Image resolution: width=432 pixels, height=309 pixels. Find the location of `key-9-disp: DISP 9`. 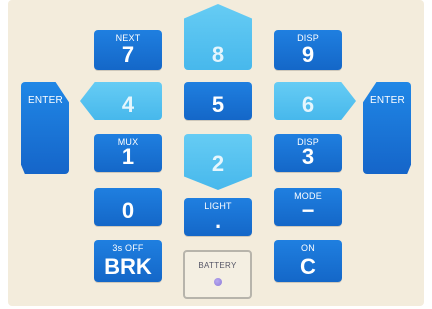

key-9-disp: DISP 9 is located at coordinates (308, 50).